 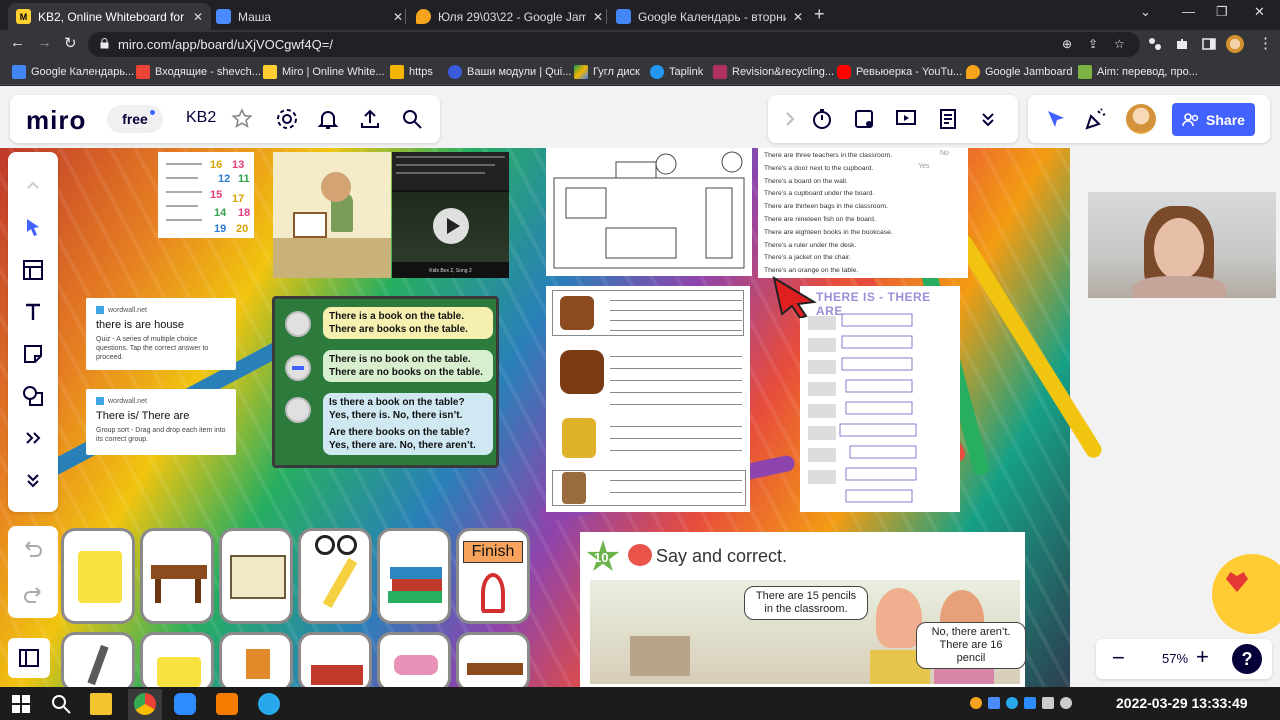 I want to click on chevron-right-icon, so click(x=790, y=119).